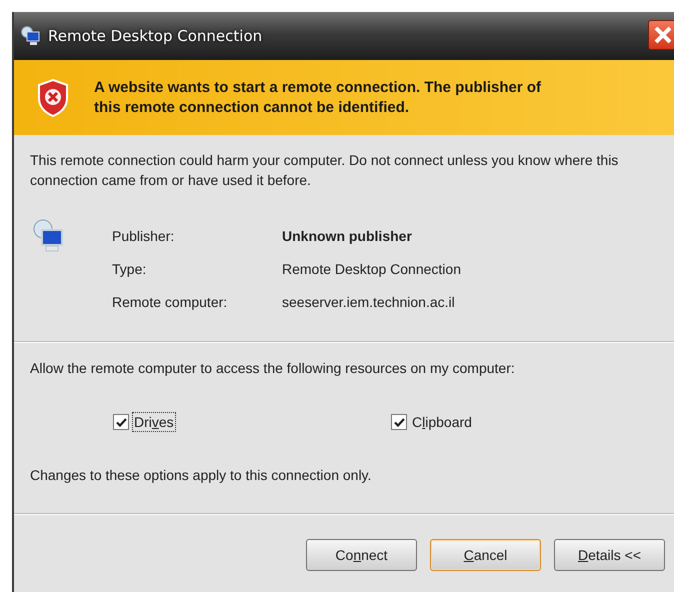 This screenshot has height=592, width=674. I want to click on intro-text: This remote connection could harm your computer. Do not connect unless you know where this connection came from or have used it before., so click(325, 170).